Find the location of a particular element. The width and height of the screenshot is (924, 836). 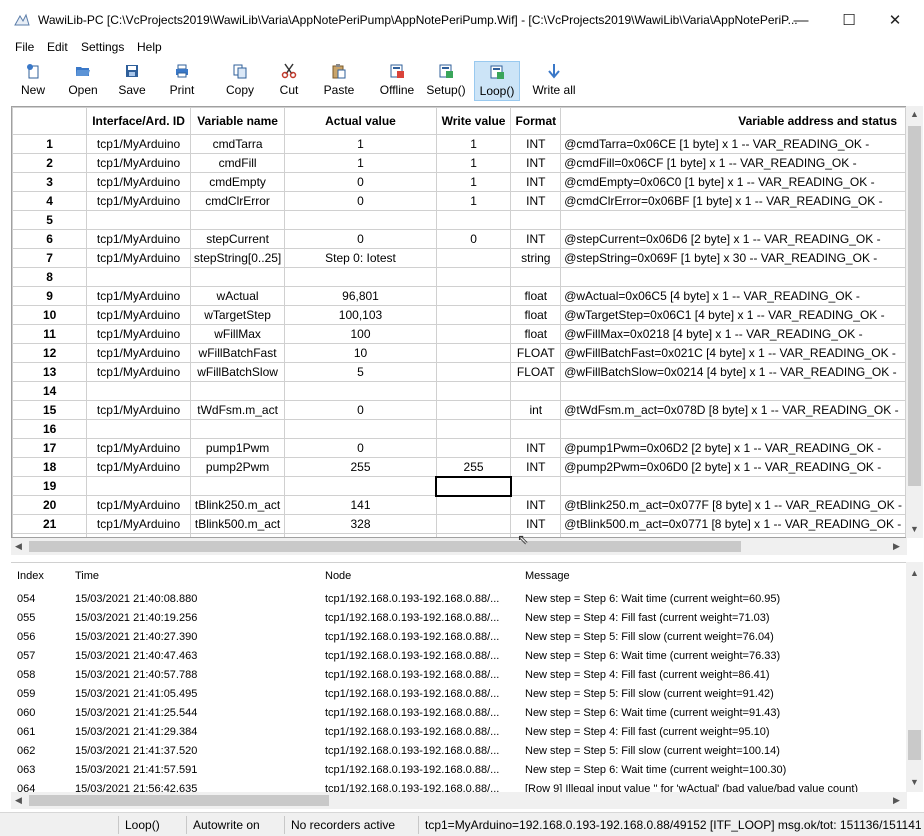

cell-variable-name: cmdEmpty is located at coordinates (237, 182).